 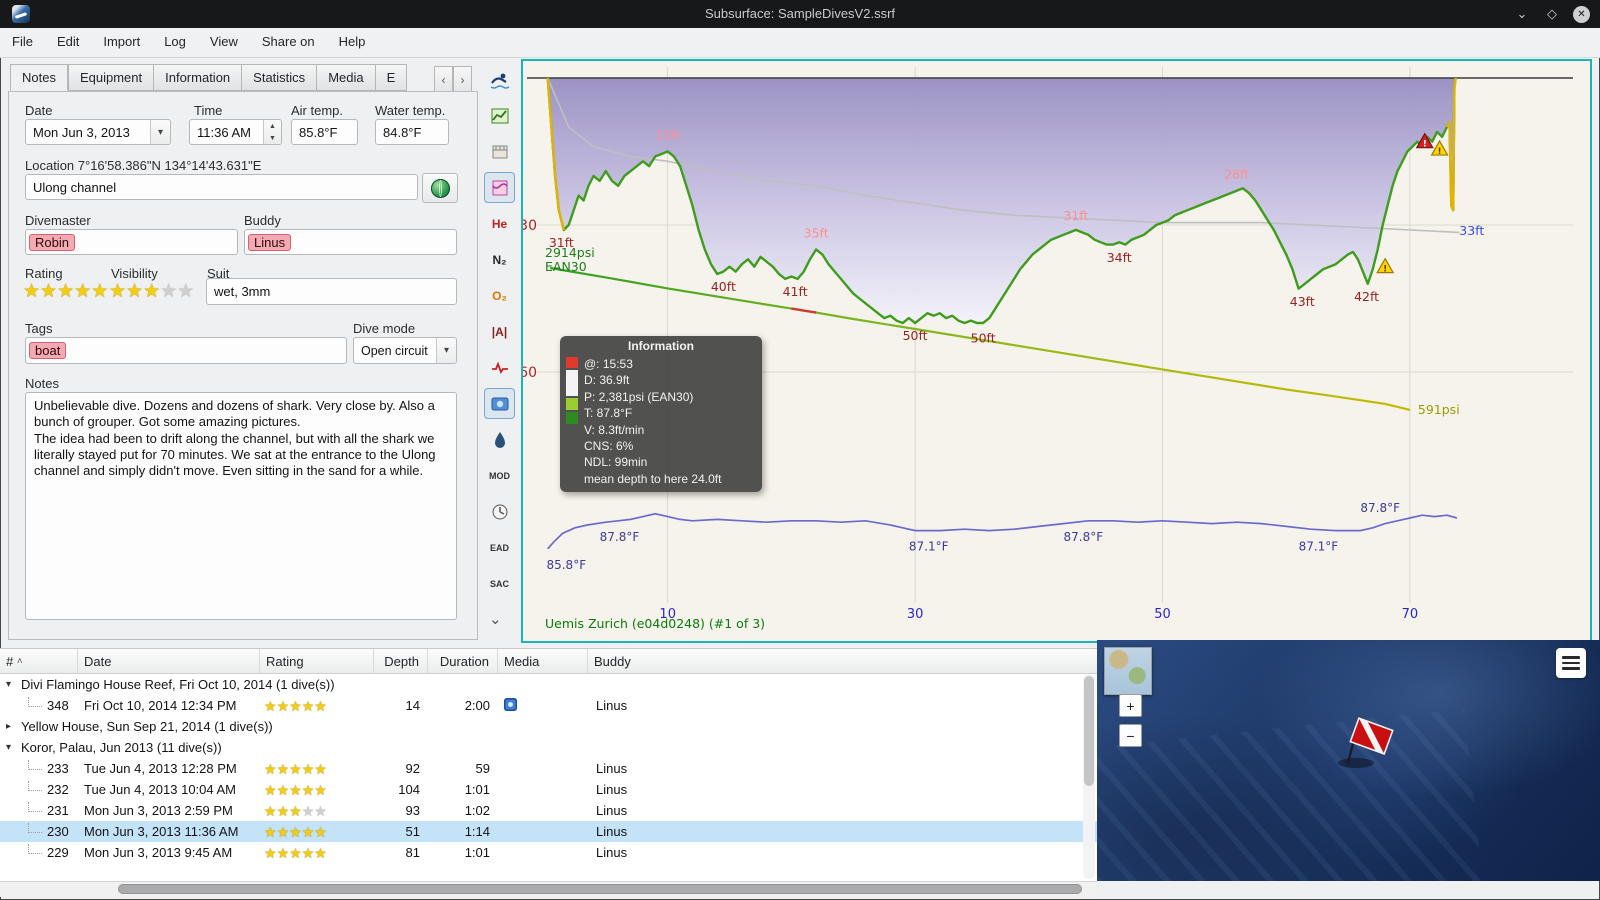 I want to click on photos-icon, so click(x=510, y=704).